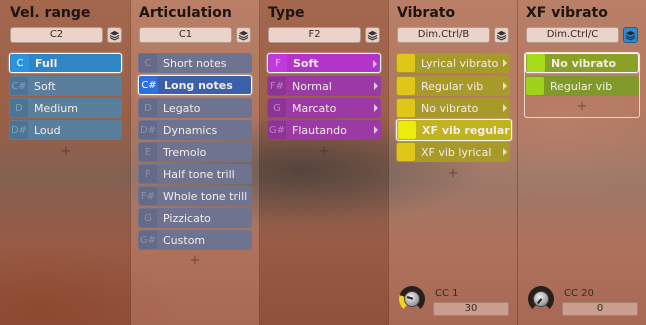 The image size is (646, 325). I want to click on vibrato-item-xf-vib-regular: XF vib regular, so click(454, 130).